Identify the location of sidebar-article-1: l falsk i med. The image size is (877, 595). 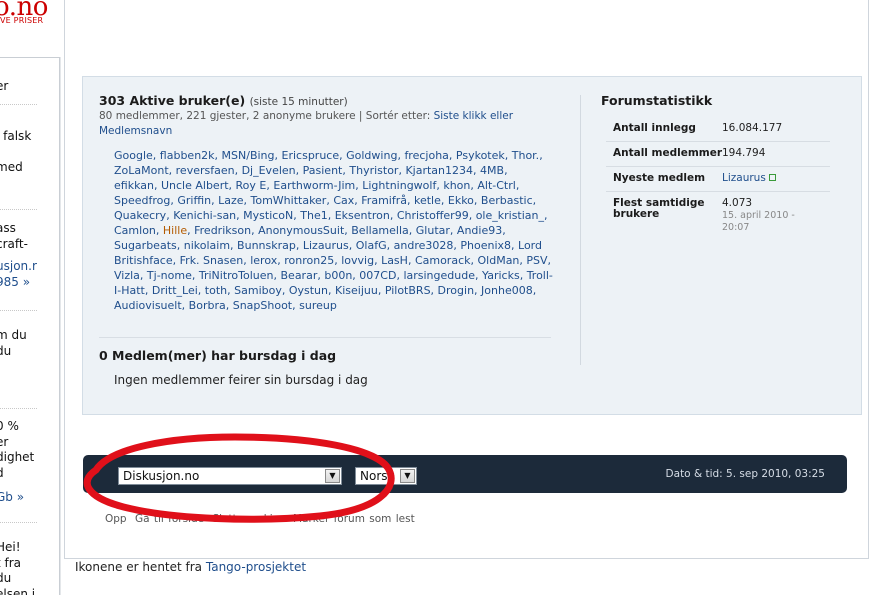
(15, 152).